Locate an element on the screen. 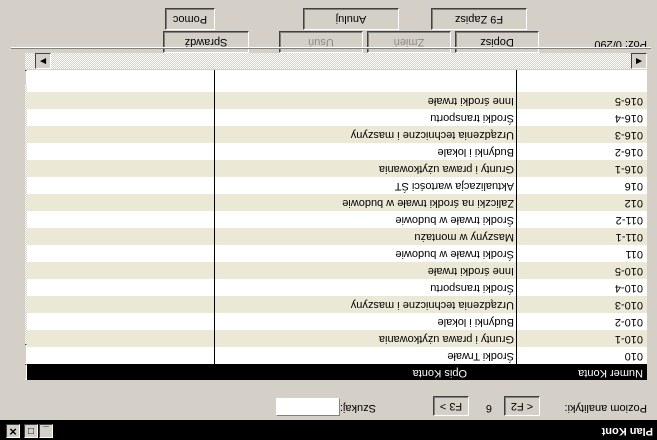  scroll-up-icon: ▲ is located at coordinates (26, 372).